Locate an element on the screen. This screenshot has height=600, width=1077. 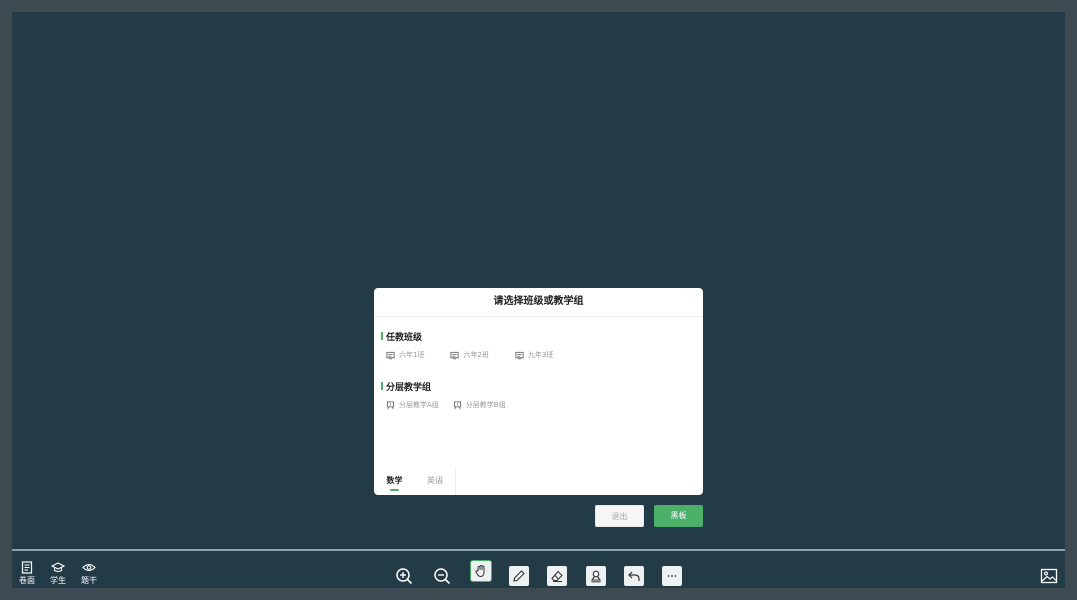
hand-icon is located at coordinates (480, 571).